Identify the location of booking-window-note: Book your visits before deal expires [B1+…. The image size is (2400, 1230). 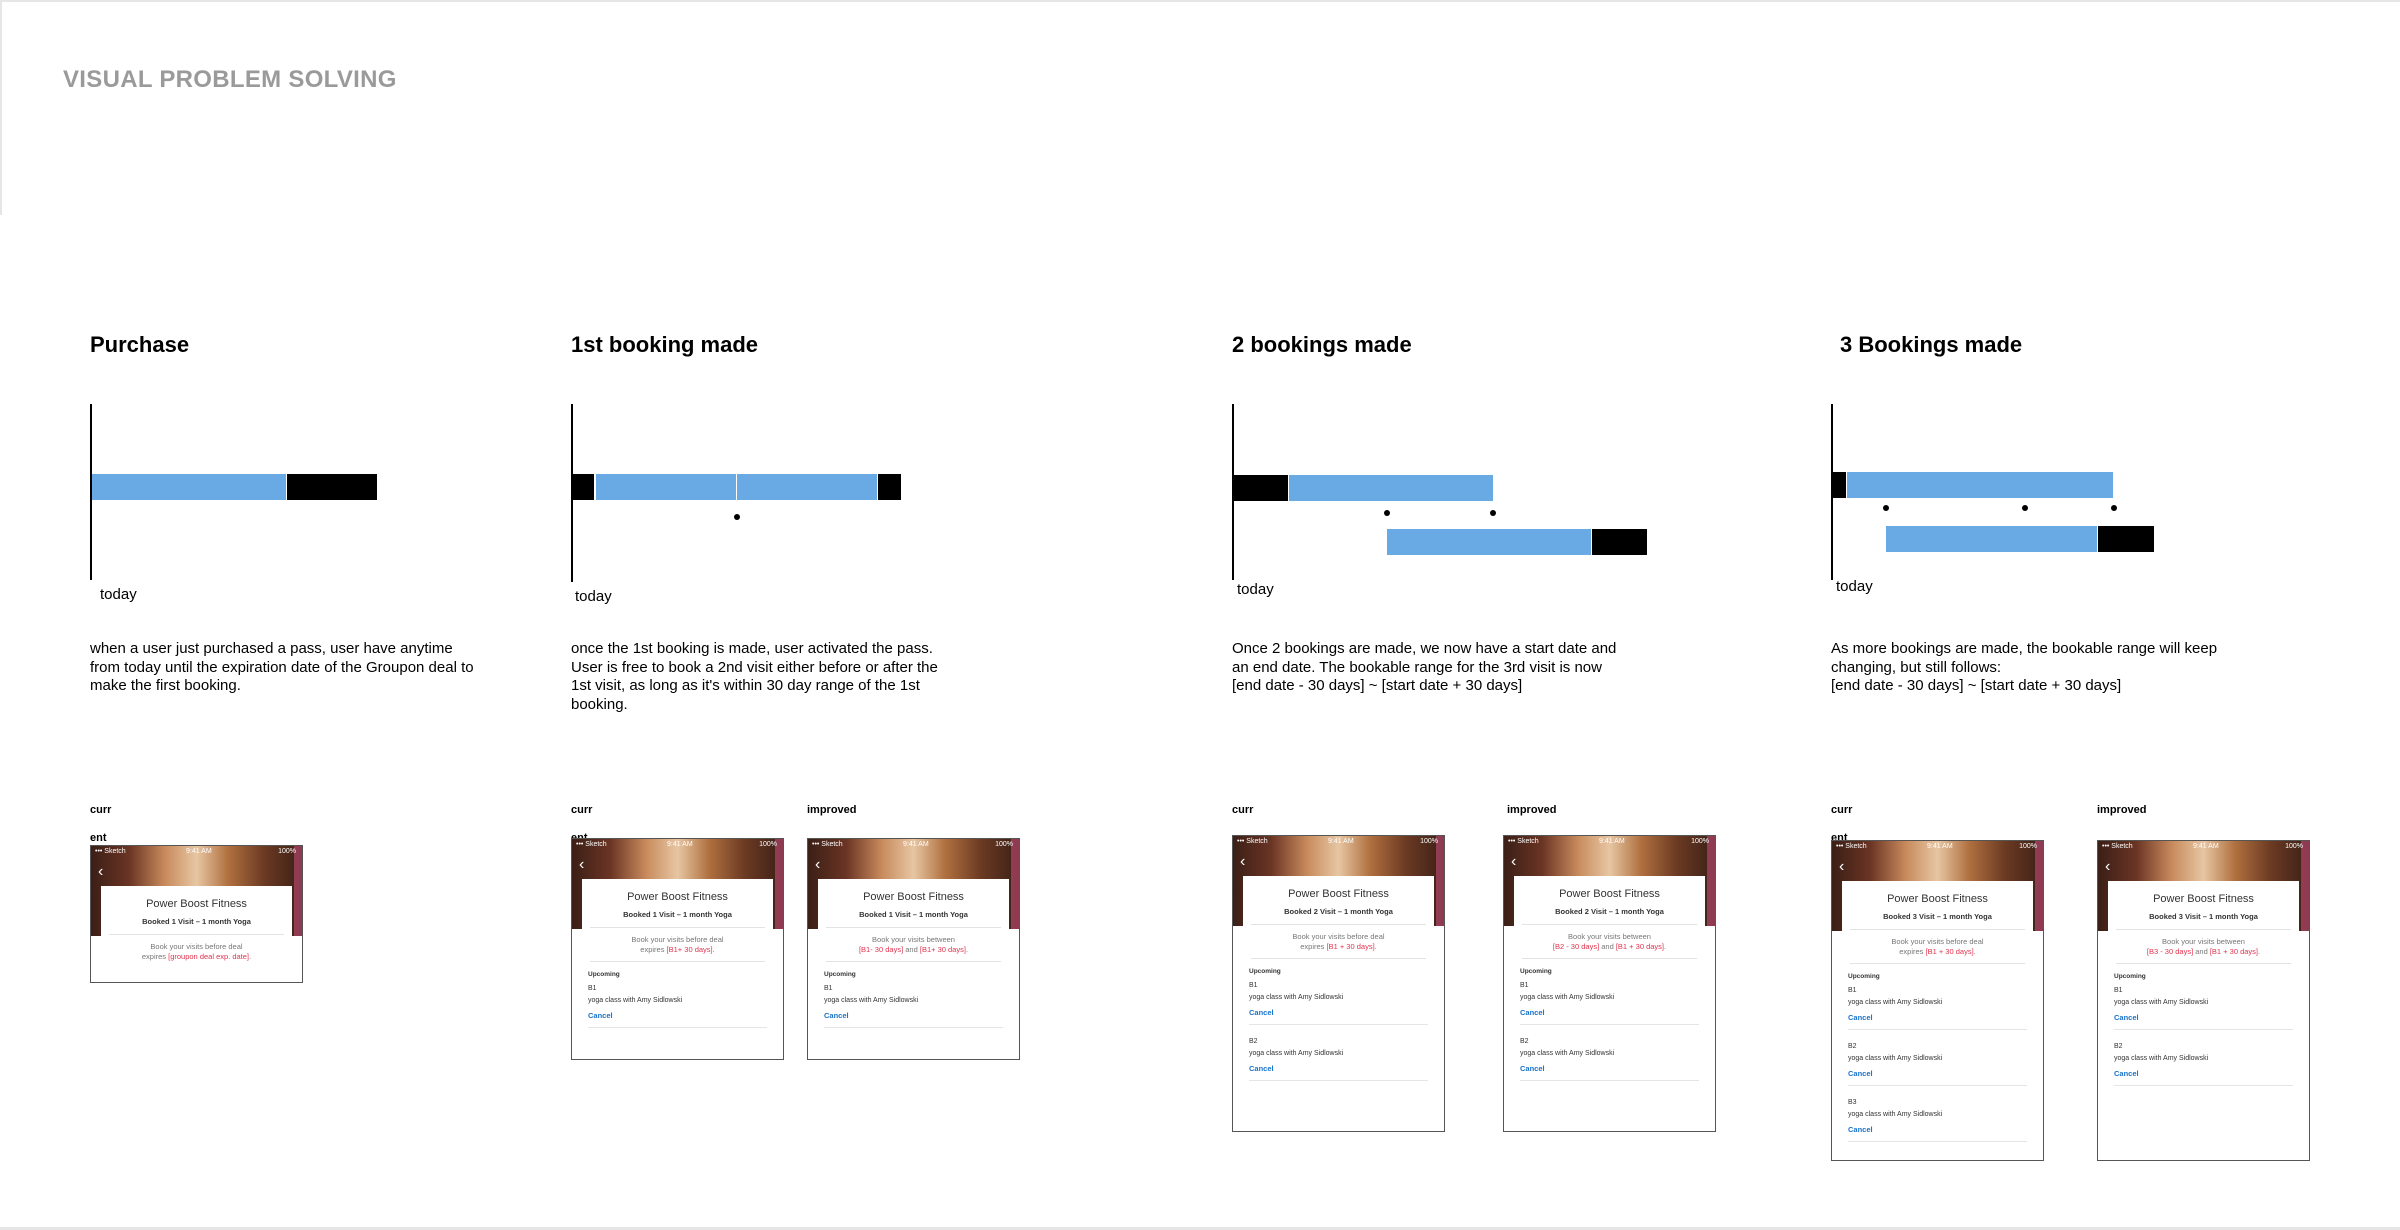
(677, 945).